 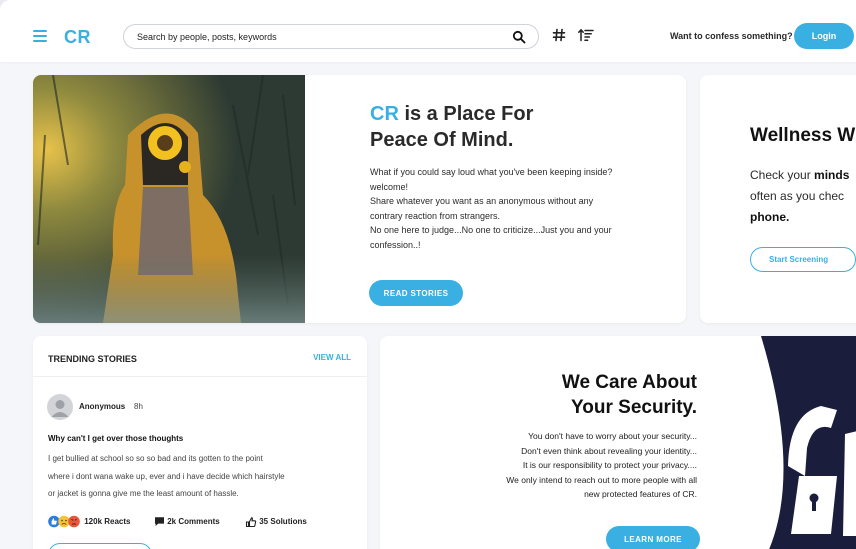 What do you see at coordinates (653, 537) in the screenshot?
I see `learn-more-button: LEARN MORE` at bounding box center [653, 537].